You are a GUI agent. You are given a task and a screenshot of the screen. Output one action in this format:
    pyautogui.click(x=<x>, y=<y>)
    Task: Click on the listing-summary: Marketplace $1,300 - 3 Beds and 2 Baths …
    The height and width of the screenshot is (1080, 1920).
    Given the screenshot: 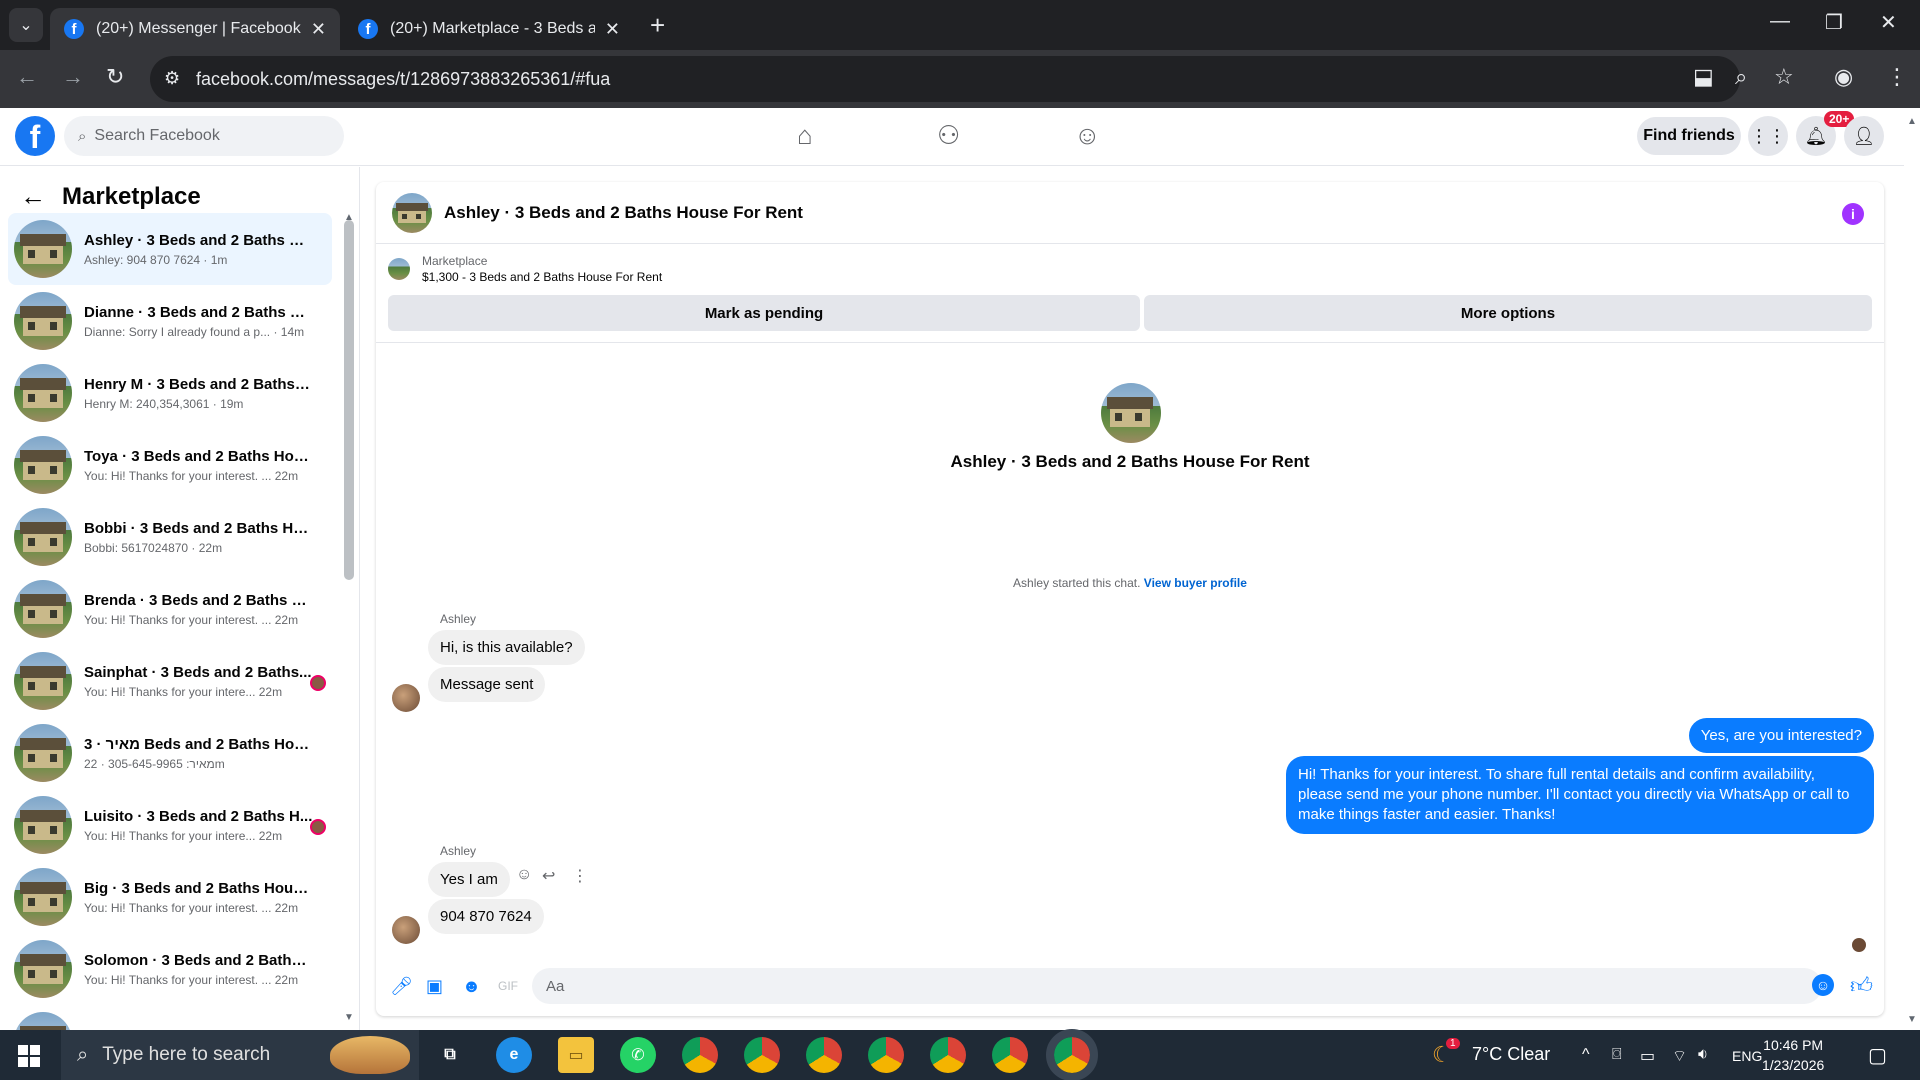 What is the action you would take?
    pyautogui.click(x=525, y=269)
    